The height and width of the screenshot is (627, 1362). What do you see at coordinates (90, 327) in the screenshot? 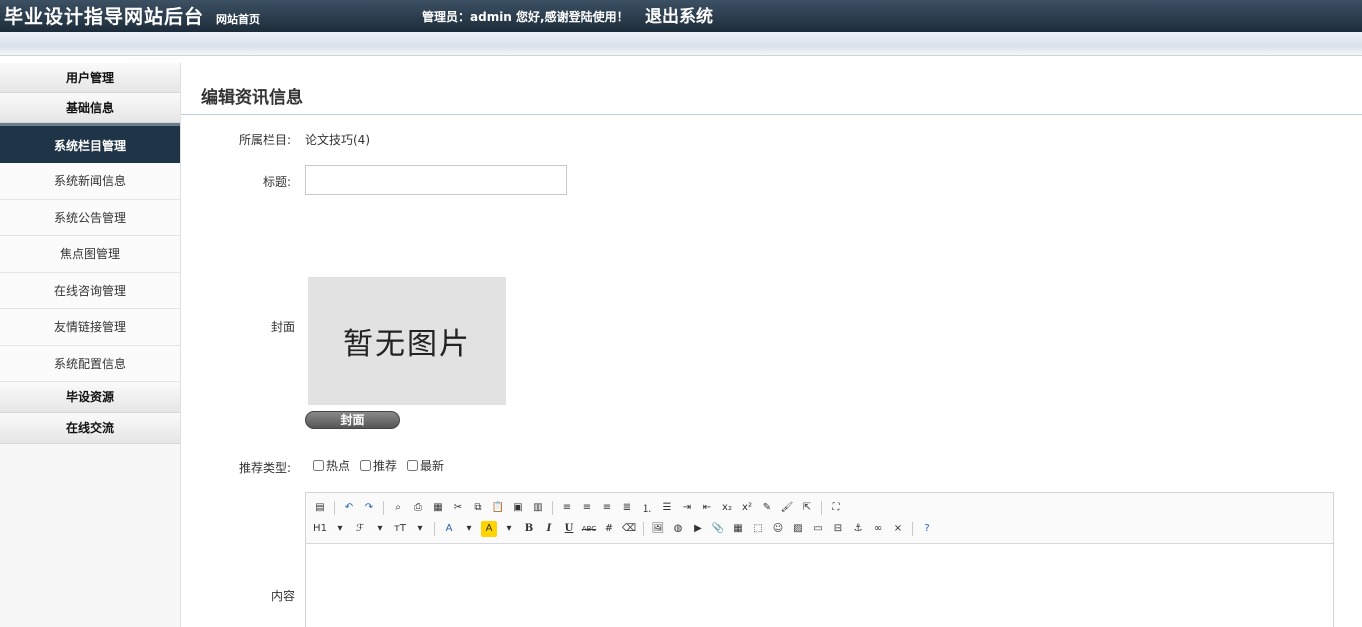
I see `sidebar-item-friend-links: 友情链接管理` at bounding box center [90, 327].